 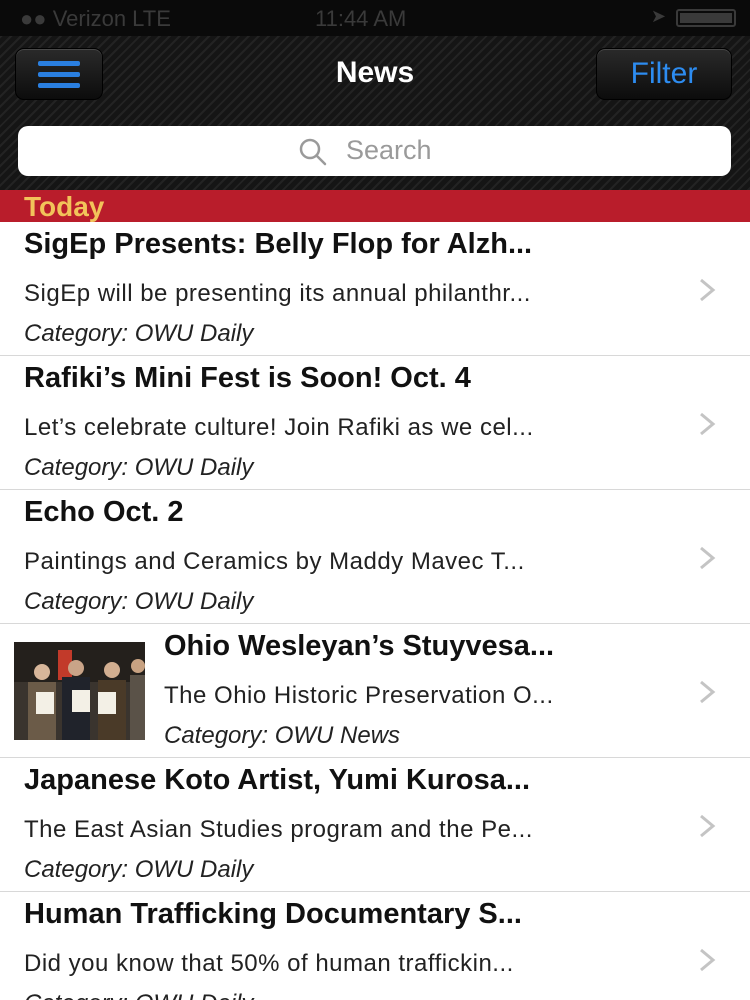 I want to click on status-time: 11:44 AM, so click(x=361, y=18).